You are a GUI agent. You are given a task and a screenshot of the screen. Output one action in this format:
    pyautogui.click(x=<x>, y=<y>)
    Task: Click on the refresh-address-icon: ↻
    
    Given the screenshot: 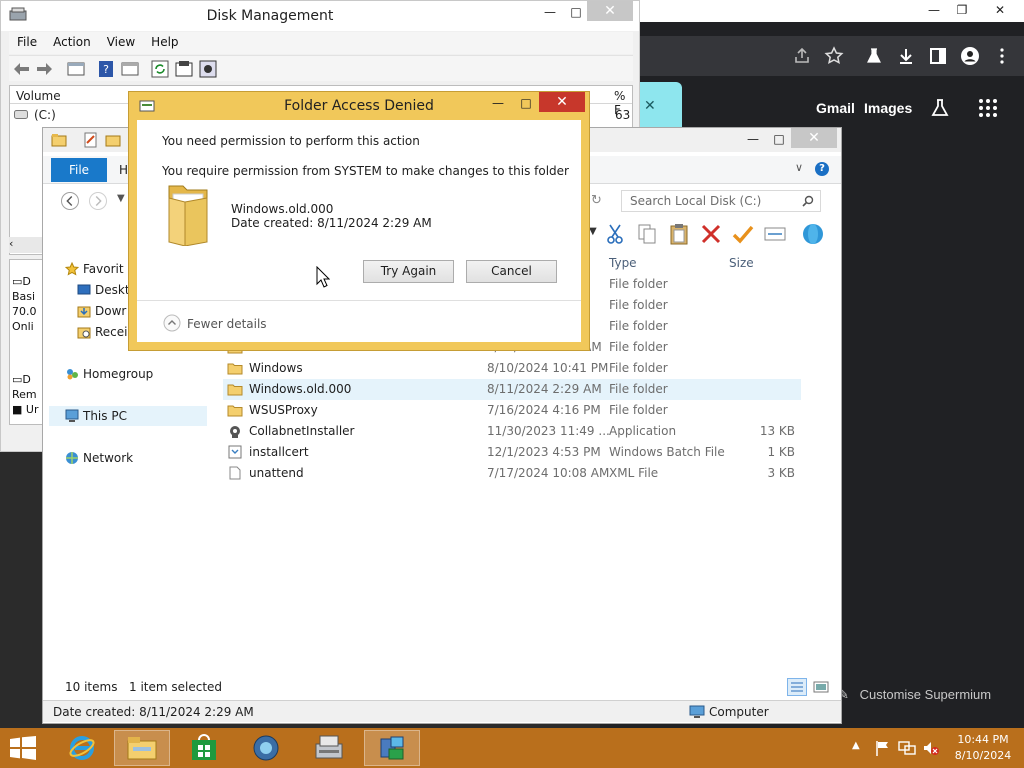 What is the action you would take?
    pyautogui.click(x=596, y=200)
    